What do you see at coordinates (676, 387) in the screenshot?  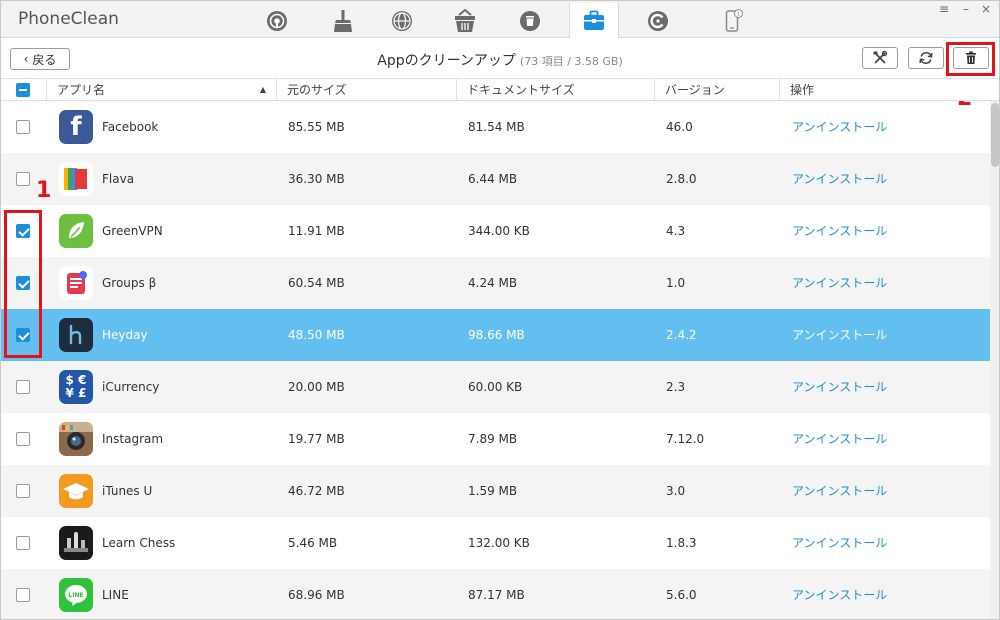 I see `app-version: 2.3` at bounding box center [676, 387].